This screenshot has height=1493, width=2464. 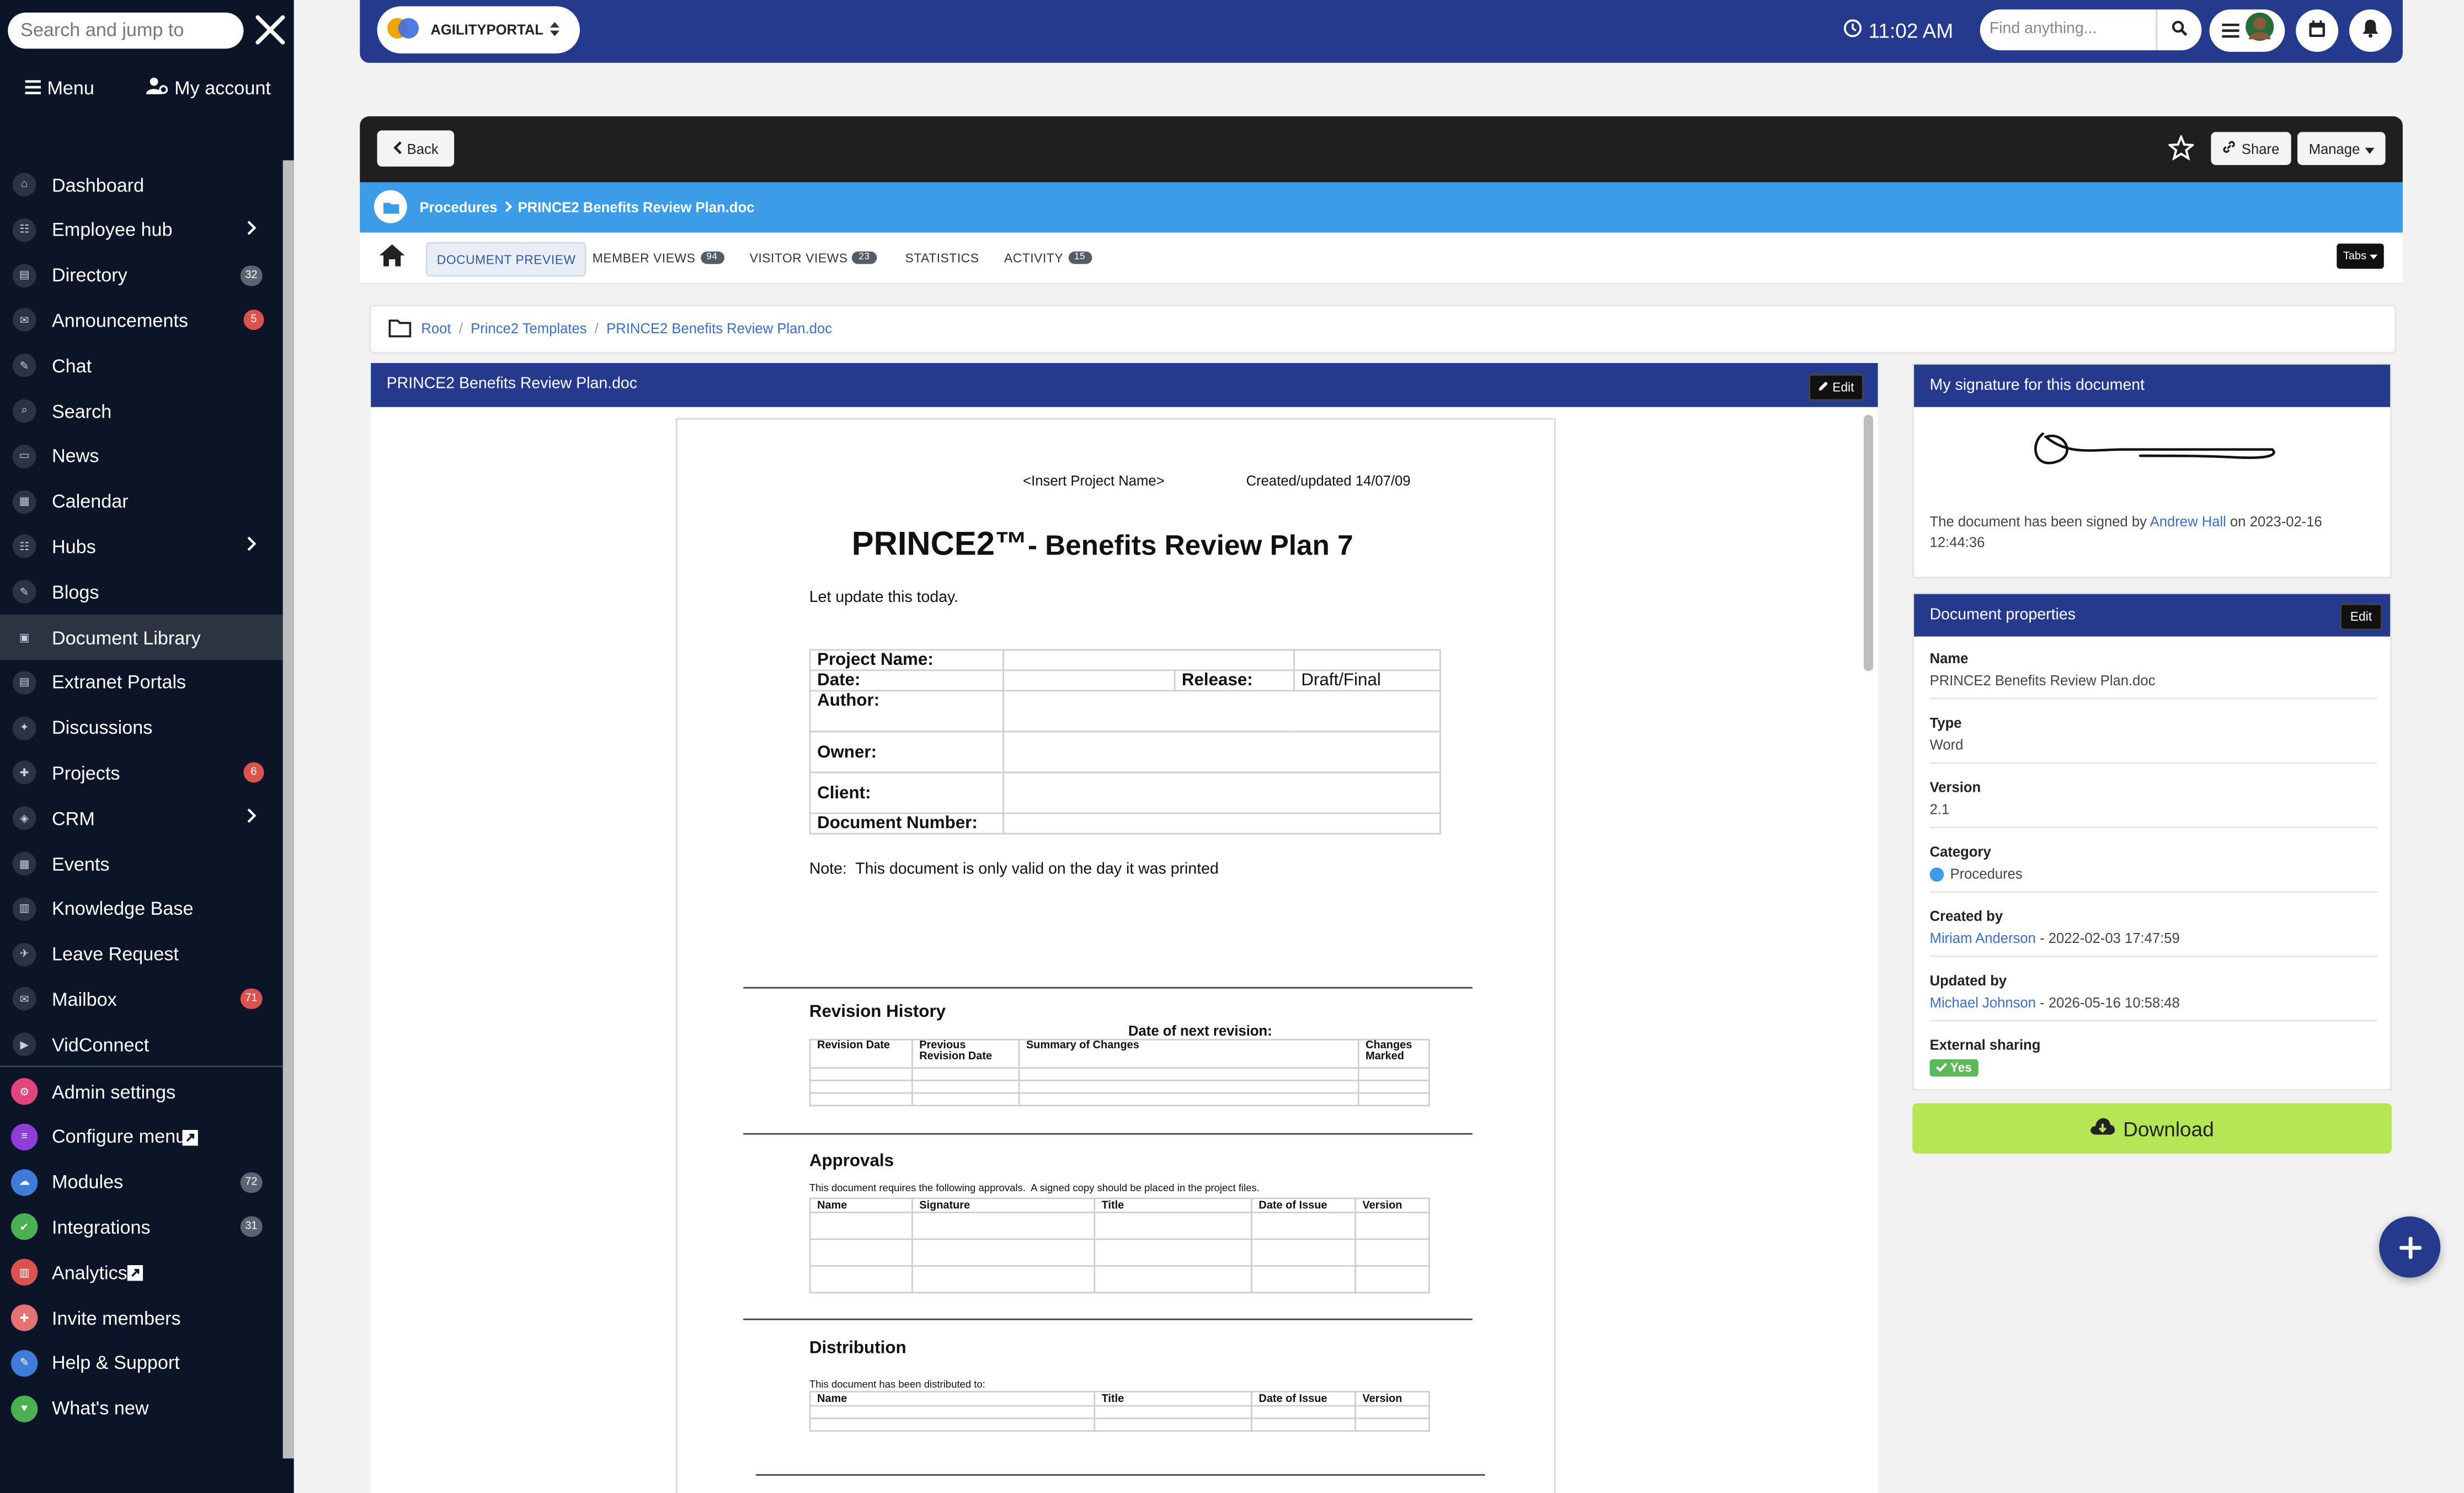 I want to click on count-badge: 94, so click(x=712, y=257).